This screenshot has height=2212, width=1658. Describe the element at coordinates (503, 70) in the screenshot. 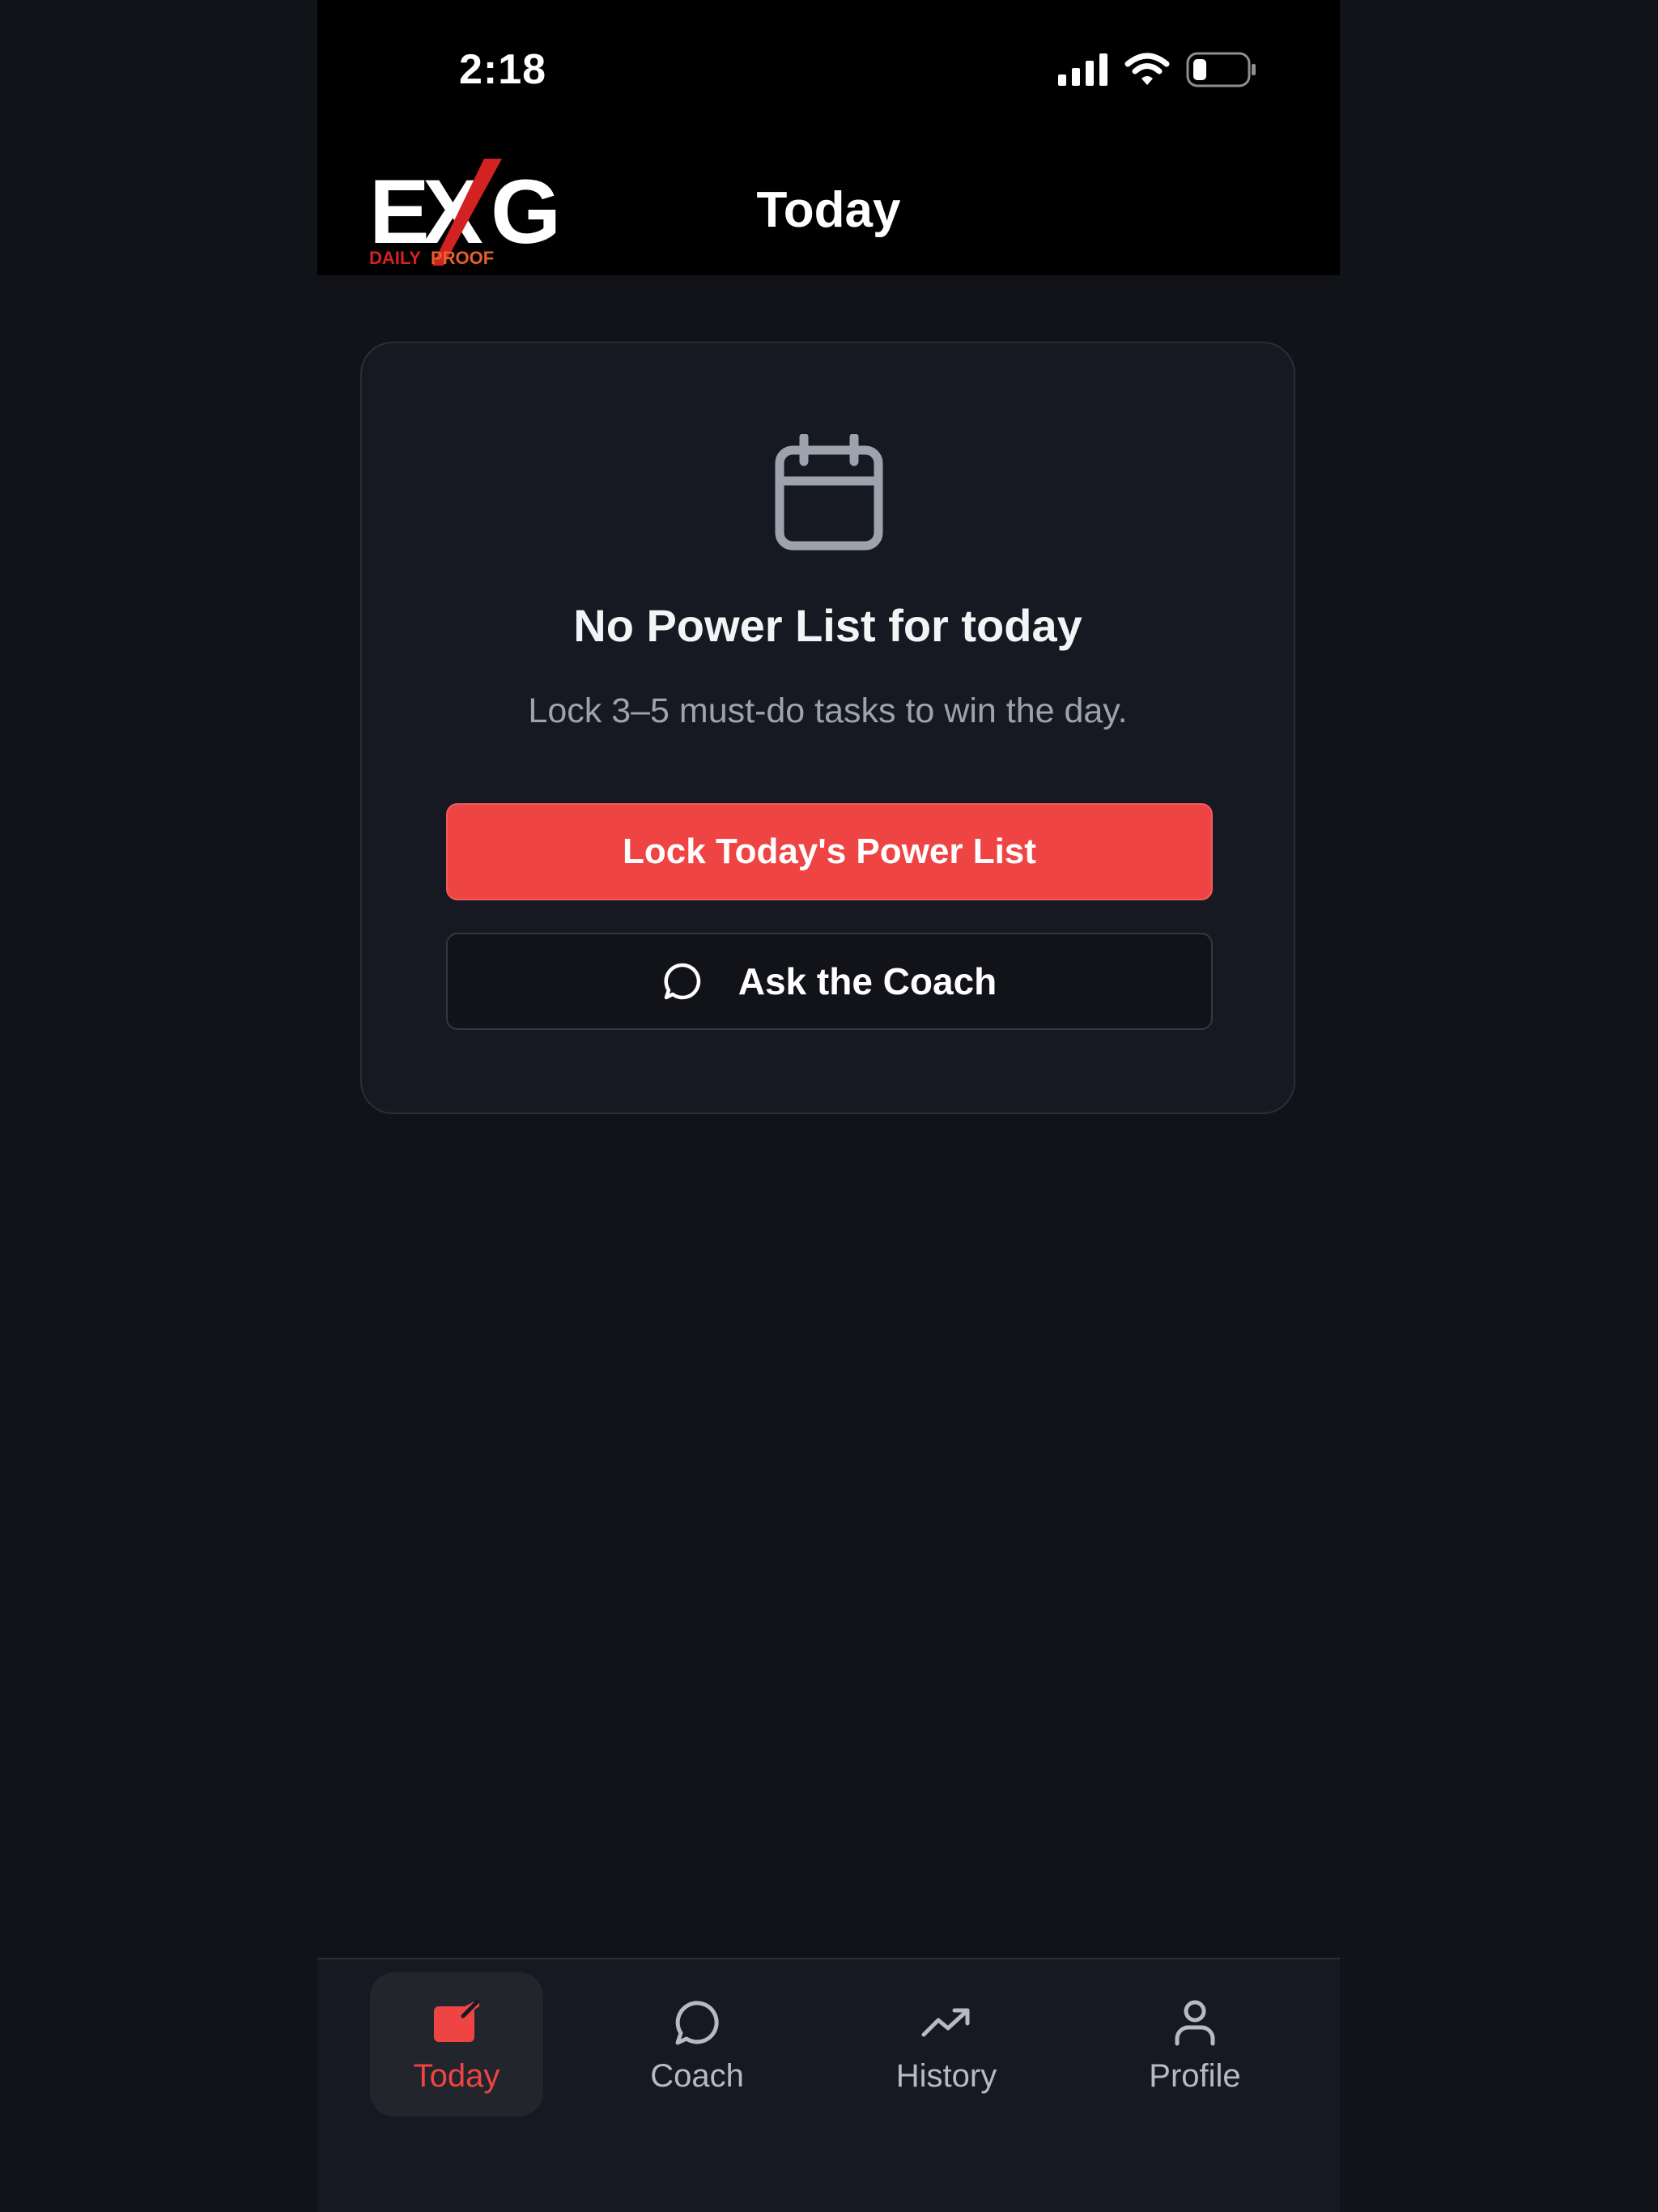

I see `status-time: 2:18` at that location.